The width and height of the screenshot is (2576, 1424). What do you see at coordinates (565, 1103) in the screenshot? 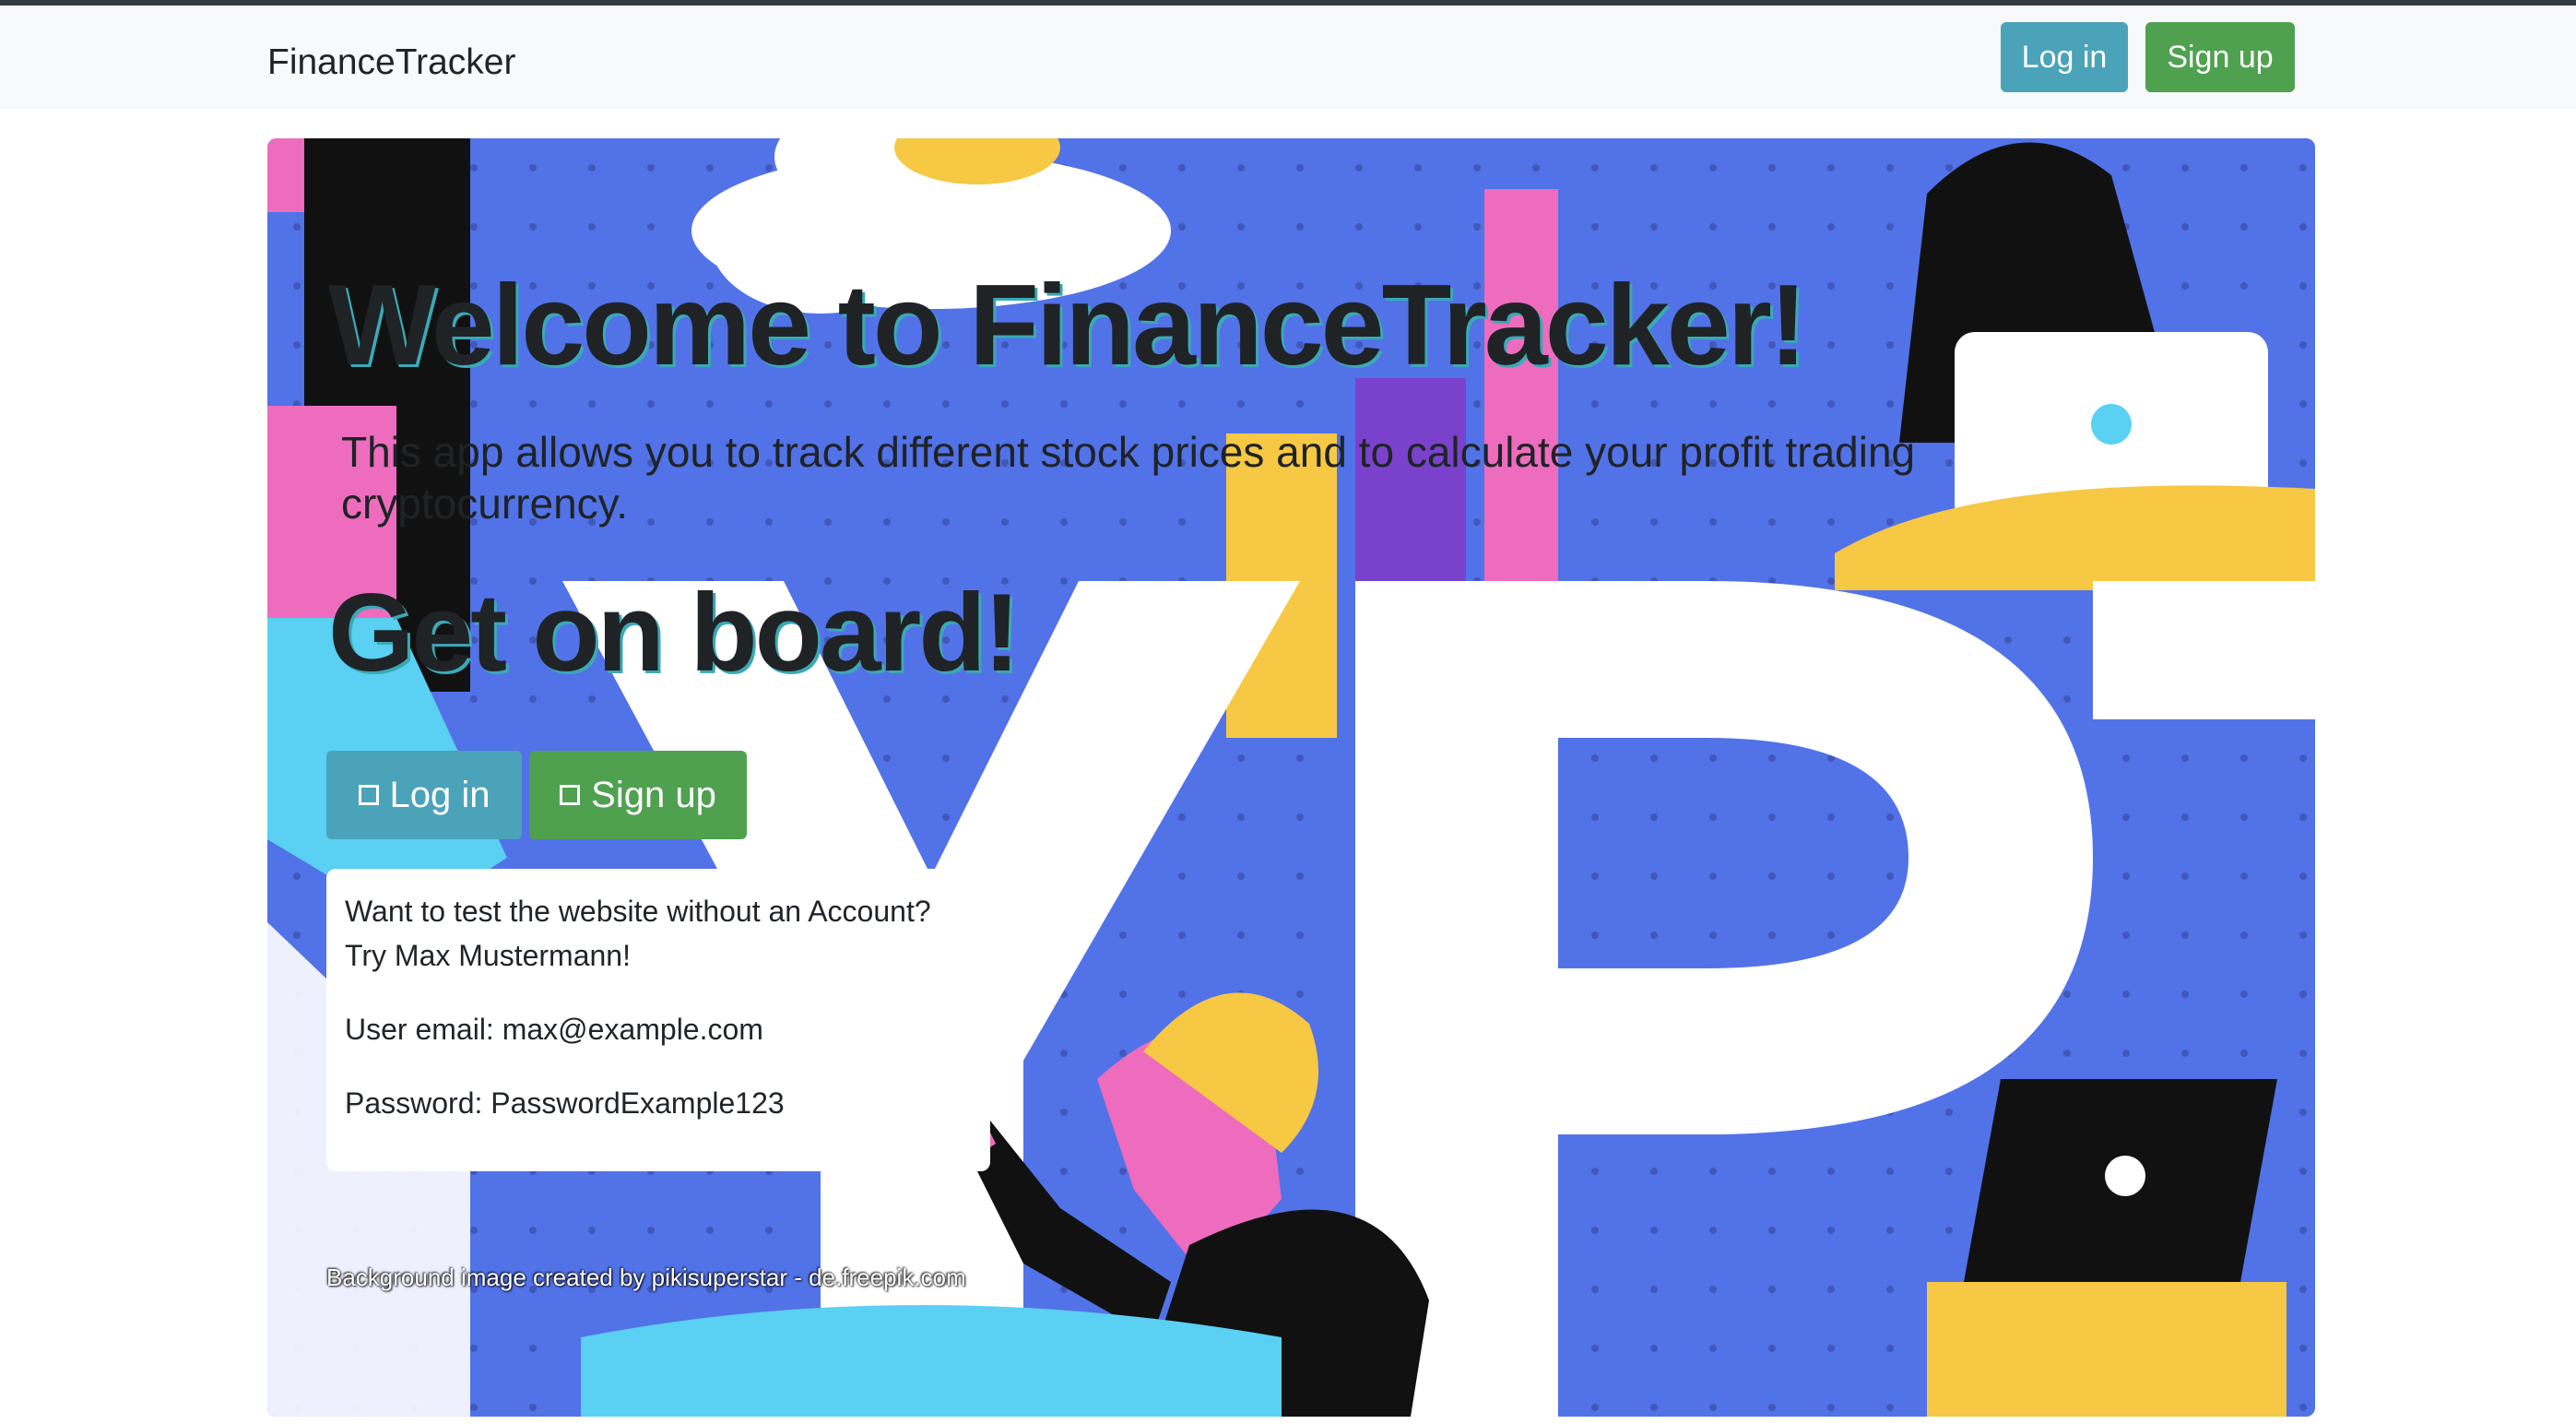
I see `demo-password: Password: PasswordExample123` at bounding box center [565, 1103].